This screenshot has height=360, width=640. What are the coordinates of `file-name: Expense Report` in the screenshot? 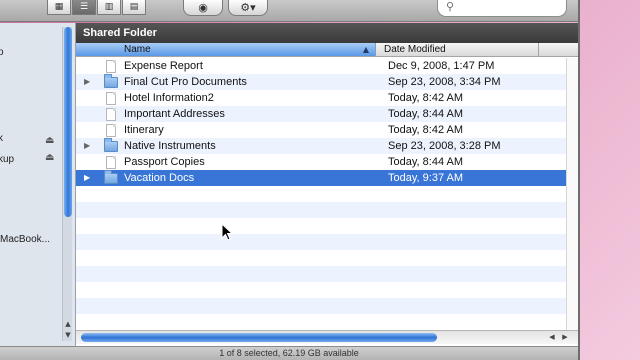 It's located at (163, 66).